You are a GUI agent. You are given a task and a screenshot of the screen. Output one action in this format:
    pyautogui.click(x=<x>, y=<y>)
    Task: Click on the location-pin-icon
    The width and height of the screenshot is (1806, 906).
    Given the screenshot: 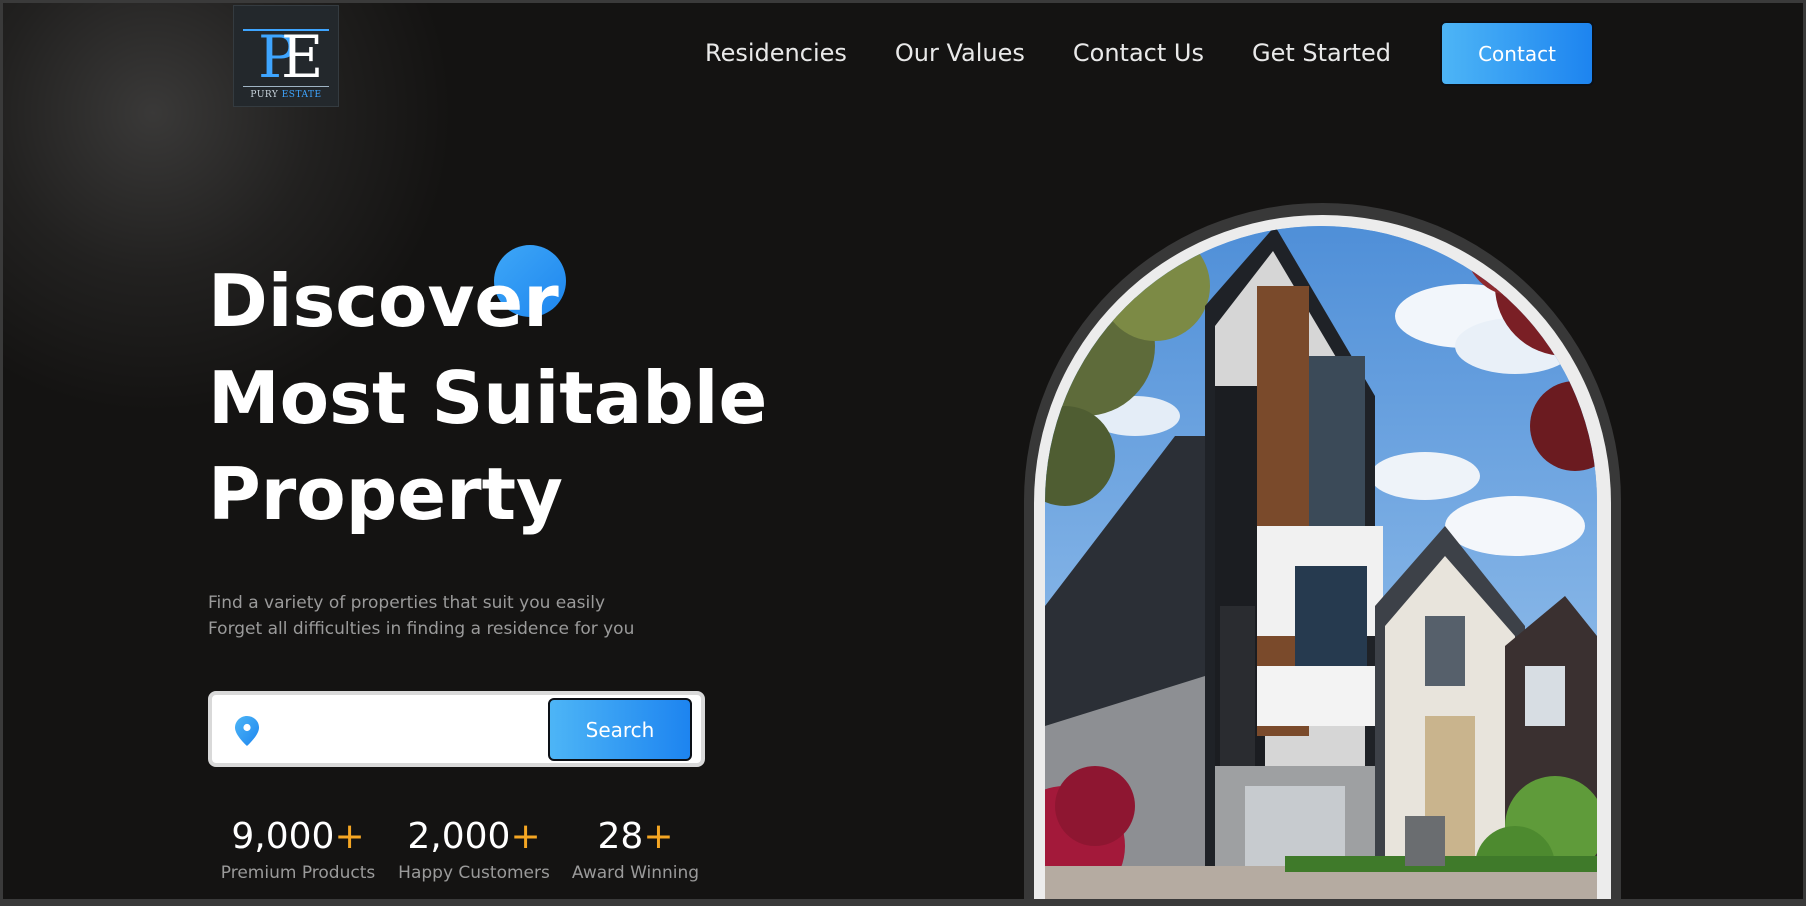 What is the action you would take?
    pyautogui.click(x=247, y=731)
    